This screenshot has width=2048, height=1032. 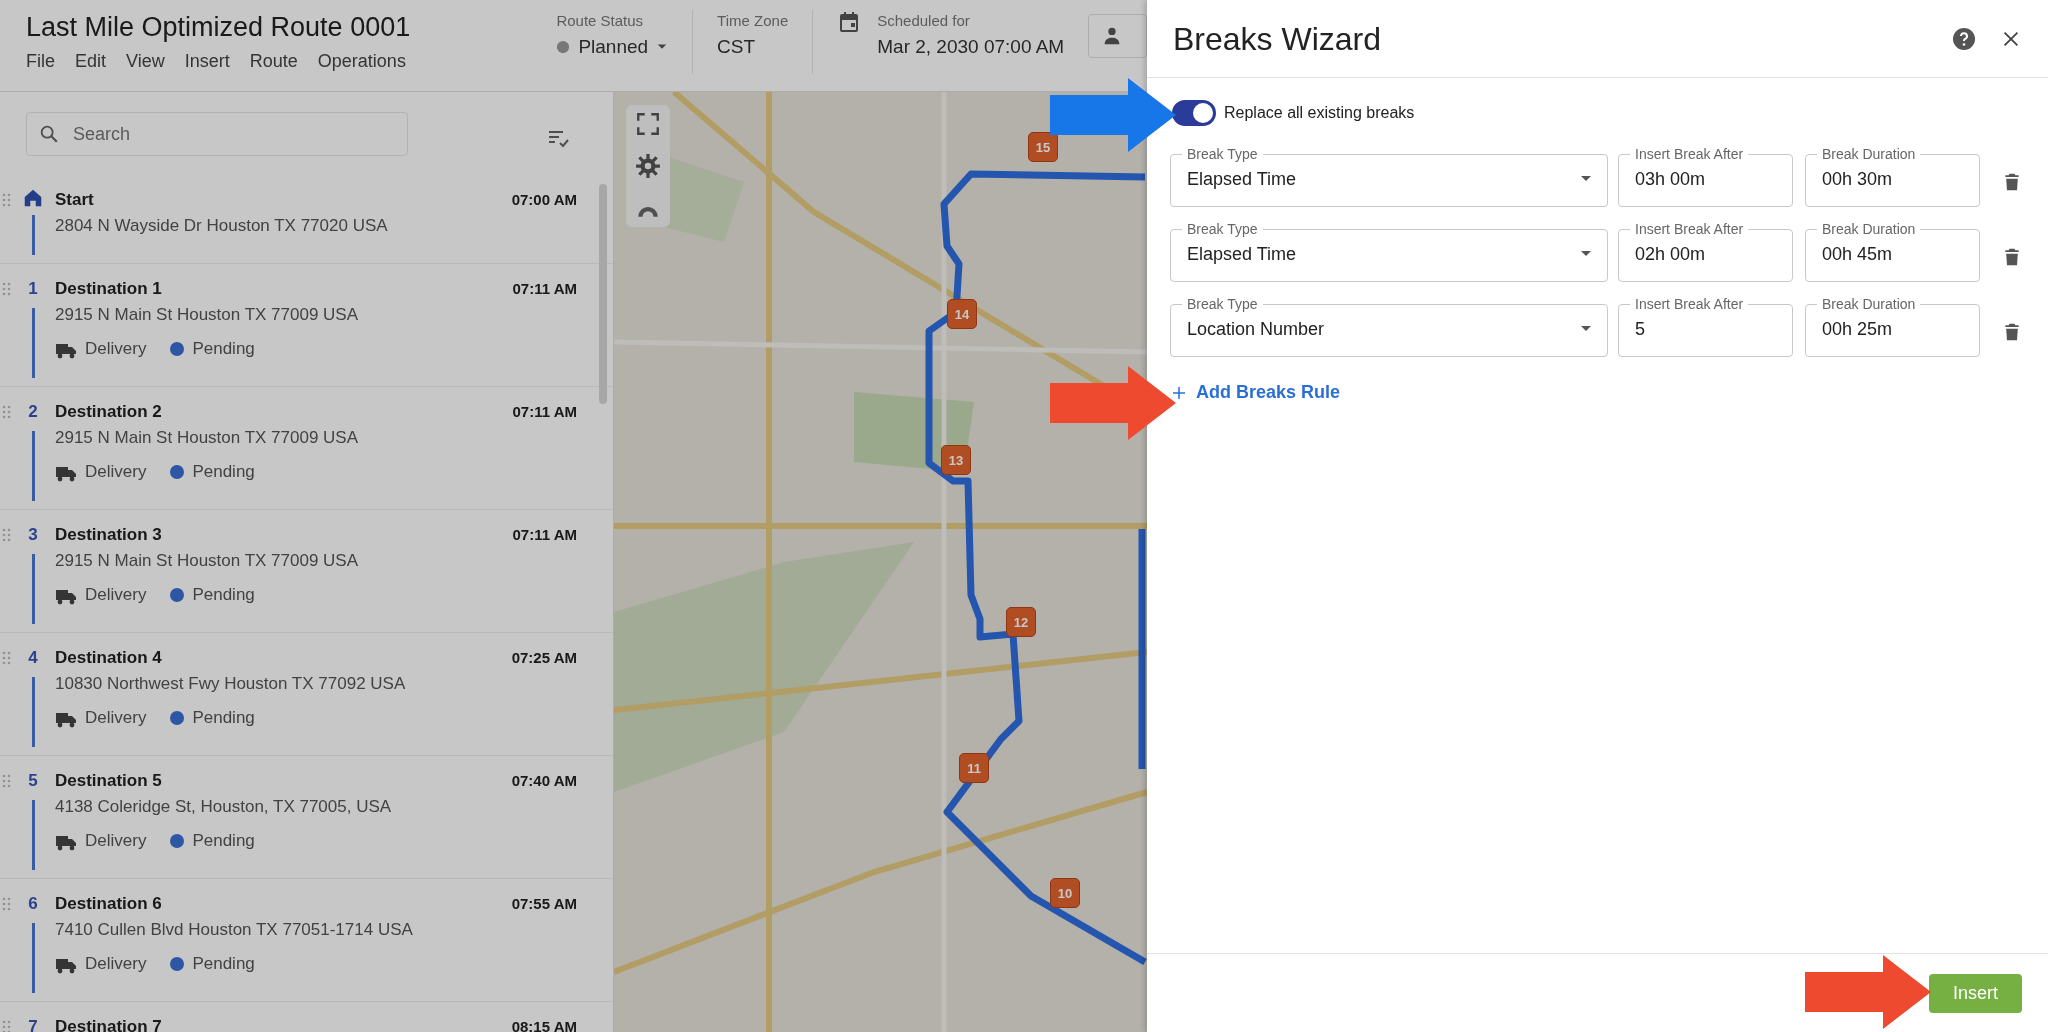 What do you see at coordinates (648, 124) in the screenshot?
I see `fullscreen-icon` at bounding box center [648, 124].